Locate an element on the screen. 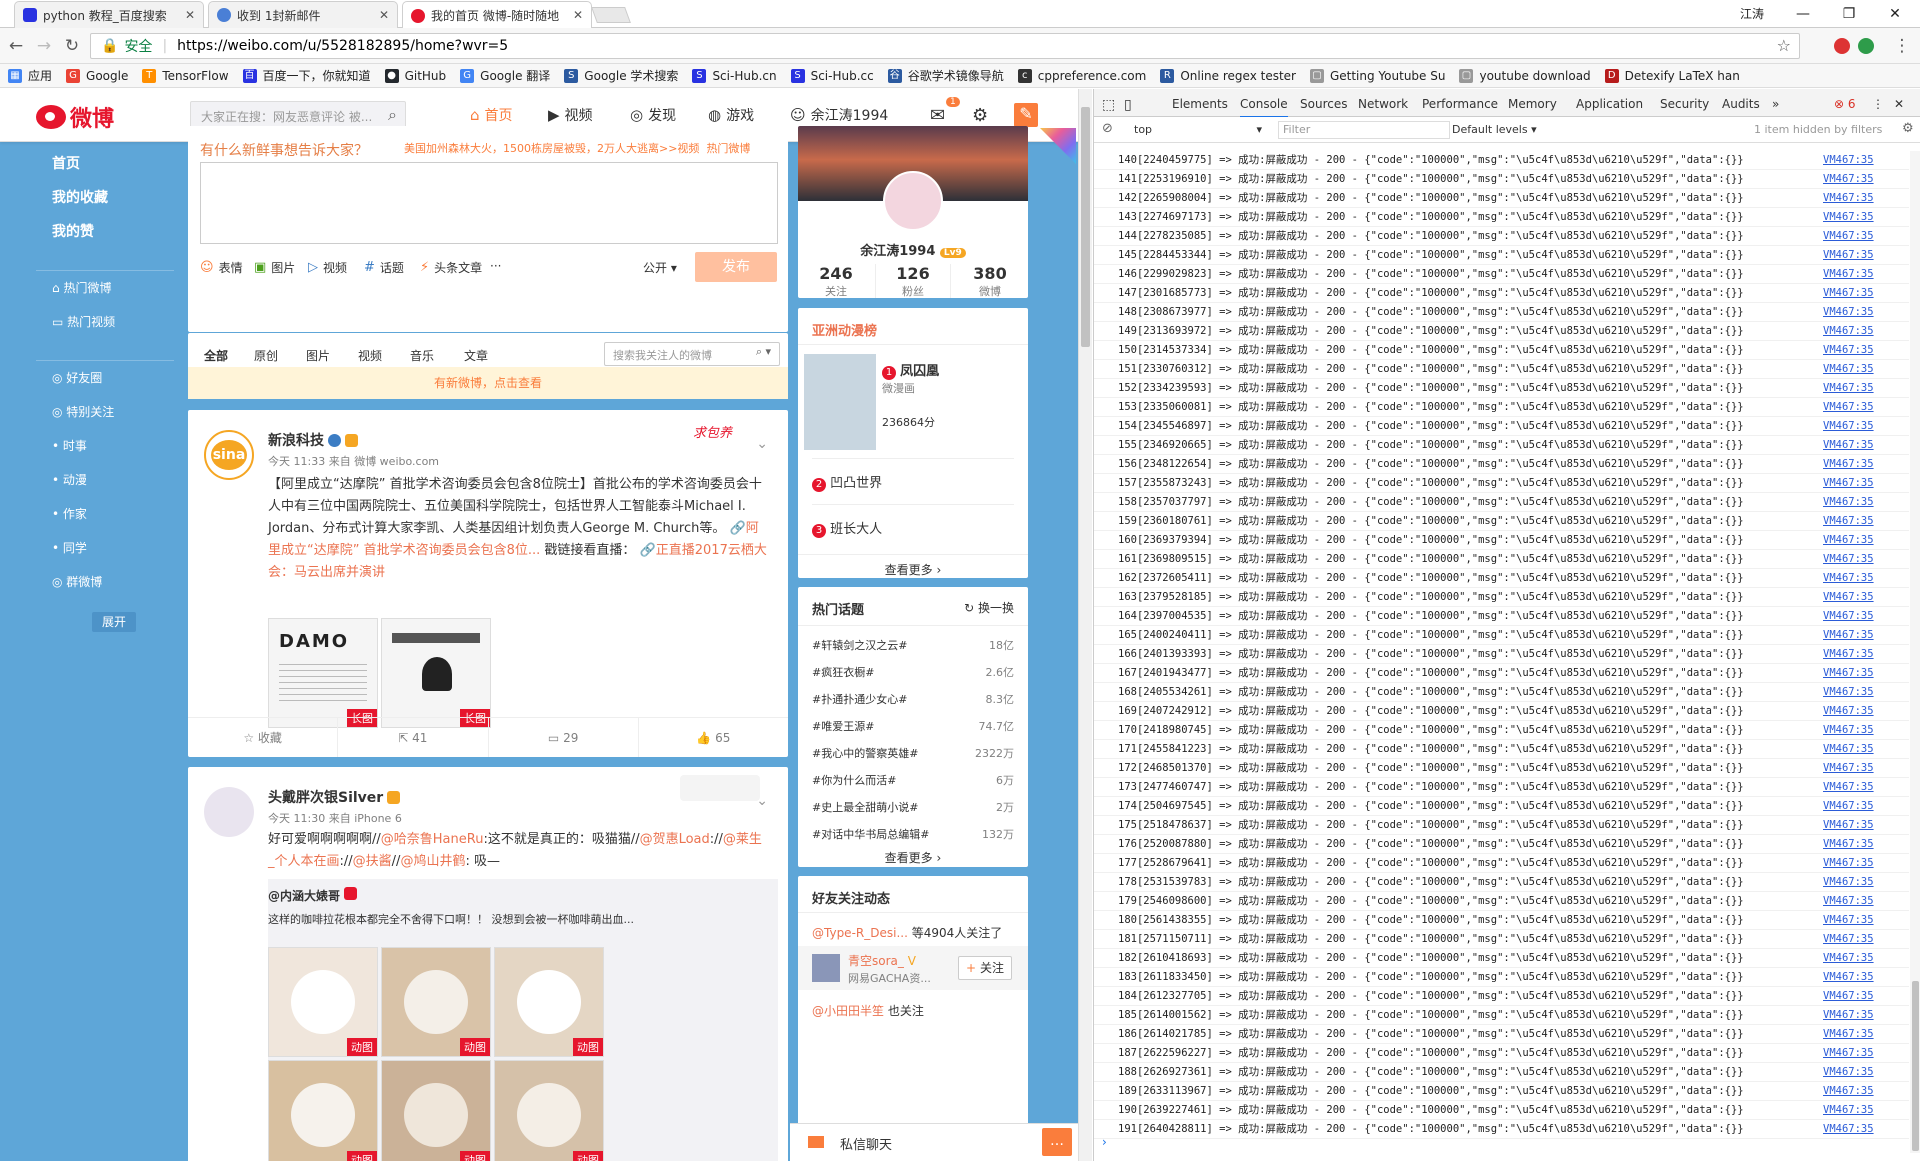 The height and width of the screenshot is (1161, 1920). repost-button: ⇱ 41 is located at coordinates (413, 737).